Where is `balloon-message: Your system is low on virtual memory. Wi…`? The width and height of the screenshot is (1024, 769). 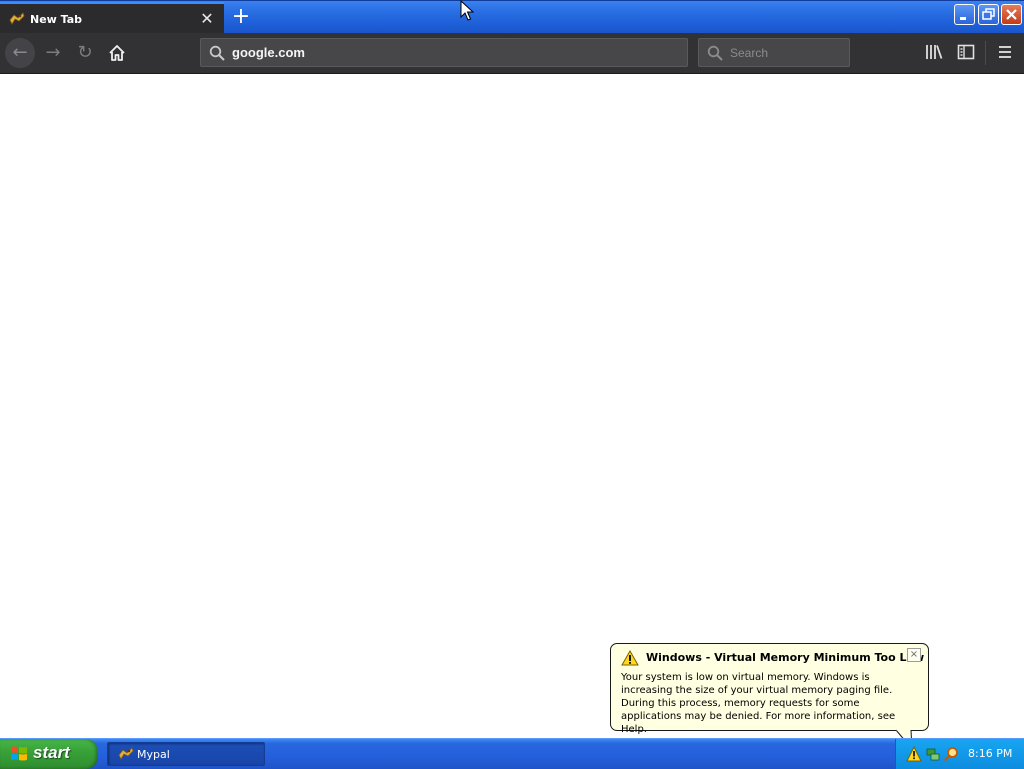 balloon-message: Your system is low on virtual memory. Wi… is located at coordinates (758, 703).